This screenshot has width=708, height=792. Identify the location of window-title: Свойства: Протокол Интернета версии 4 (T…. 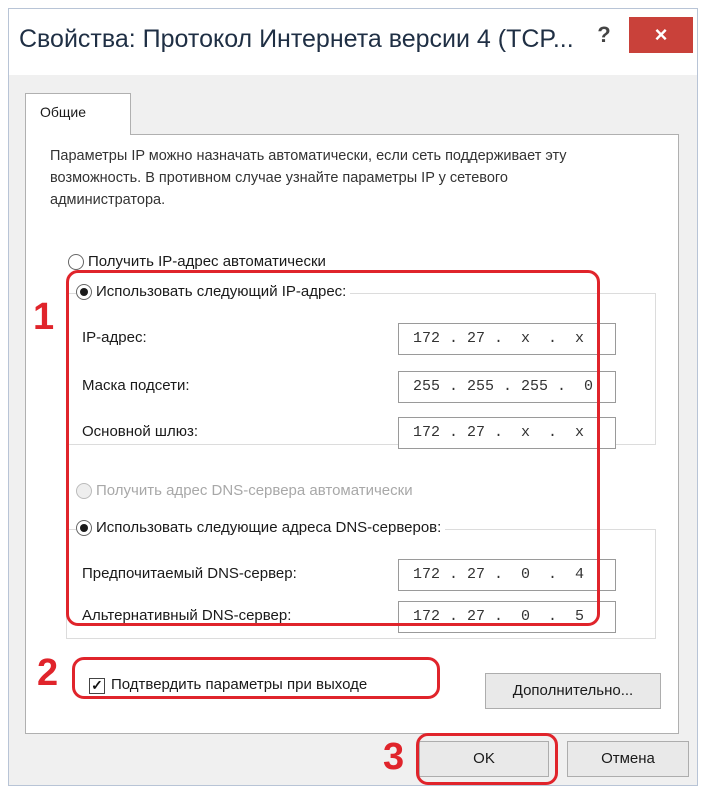
(296, 39).